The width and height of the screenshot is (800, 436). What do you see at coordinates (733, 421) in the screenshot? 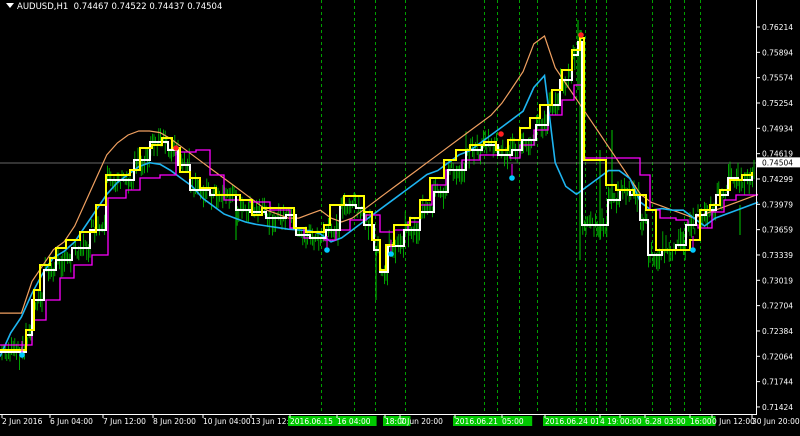
I see `x-tick-label: 0 Jun 12:00` at bounding box center [733, 421].